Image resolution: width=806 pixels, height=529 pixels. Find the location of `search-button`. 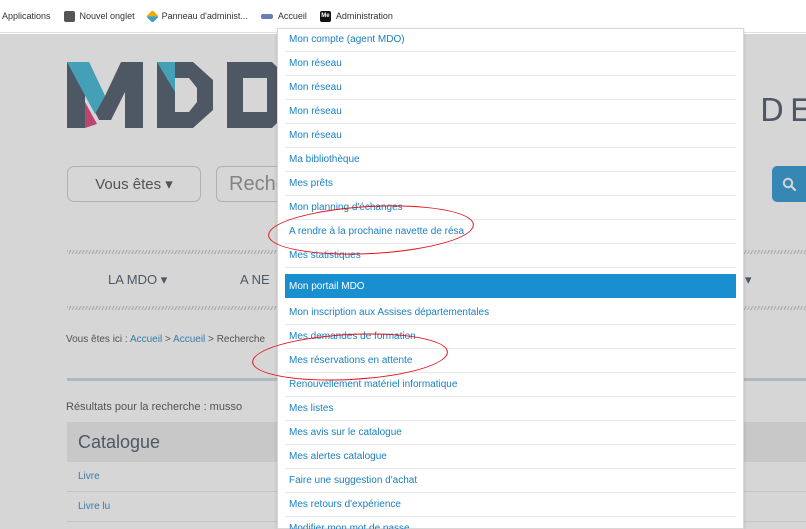

search-button is located at coordinates (789, 184).